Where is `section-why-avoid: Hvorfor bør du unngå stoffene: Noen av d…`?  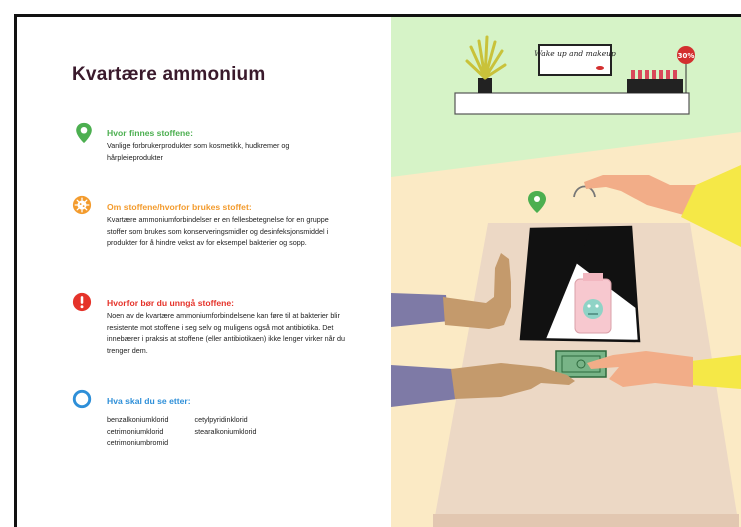
section-why-avoid: Hvorfor bør du unngå stoffene: Noen av d… is located at coordinates (227, 327).